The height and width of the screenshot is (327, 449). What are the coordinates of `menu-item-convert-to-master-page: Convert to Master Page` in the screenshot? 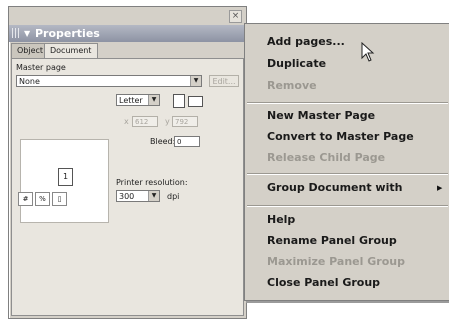 It's located at (340, 136).